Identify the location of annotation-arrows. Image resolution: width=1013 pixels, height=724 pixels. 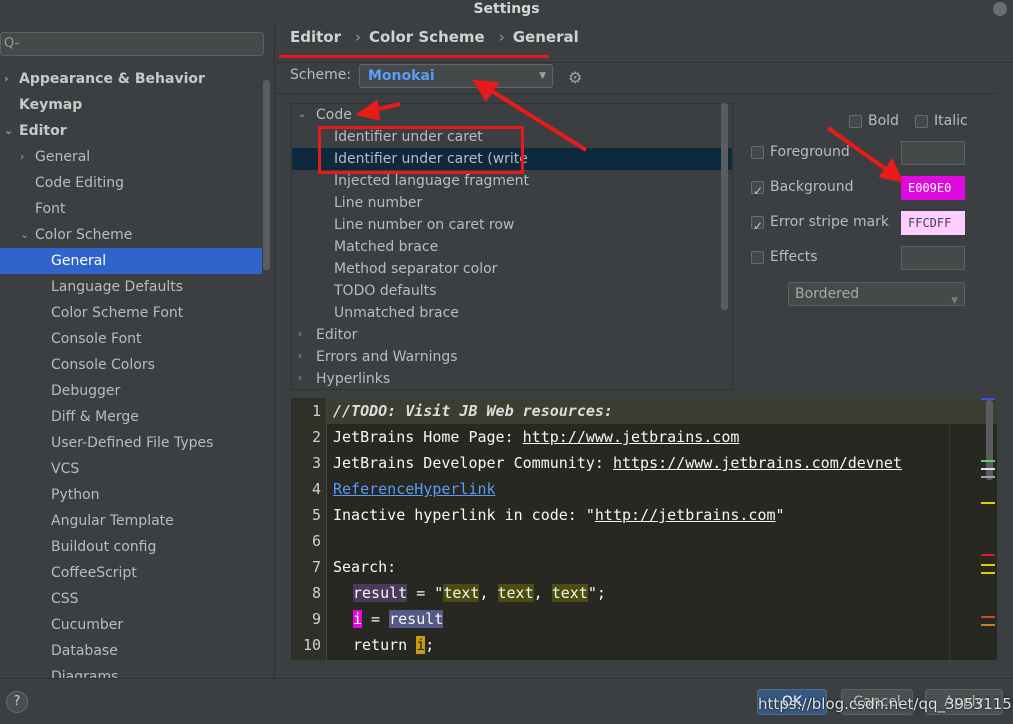
(629, 131).